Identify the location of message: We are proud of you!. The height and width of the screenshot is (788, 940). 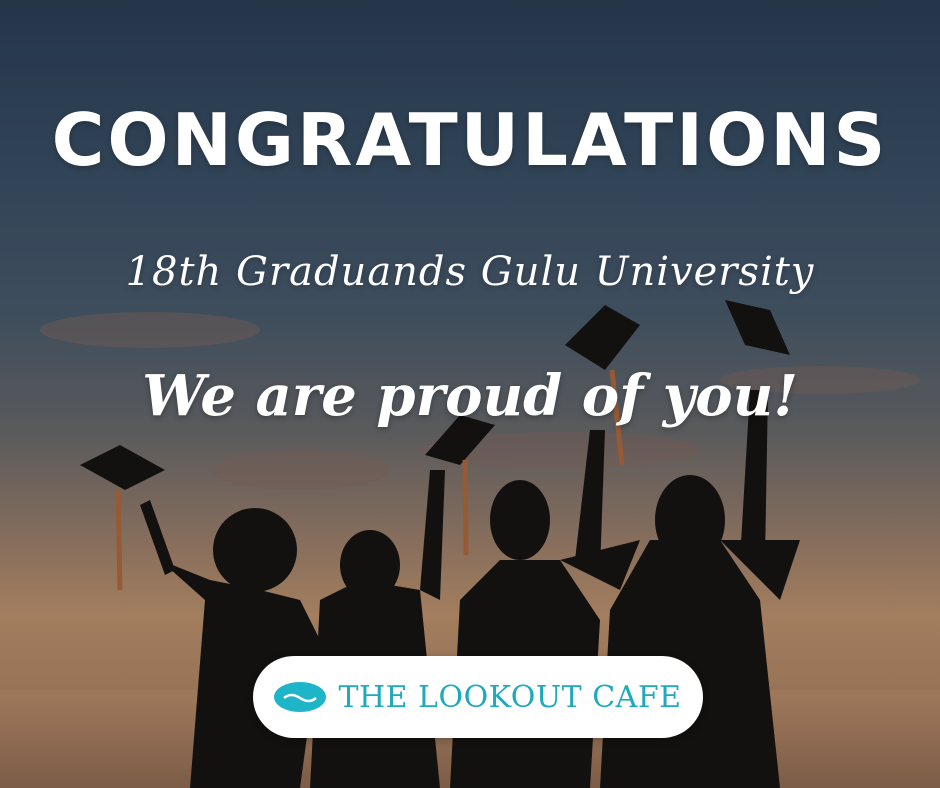
(470, 396).